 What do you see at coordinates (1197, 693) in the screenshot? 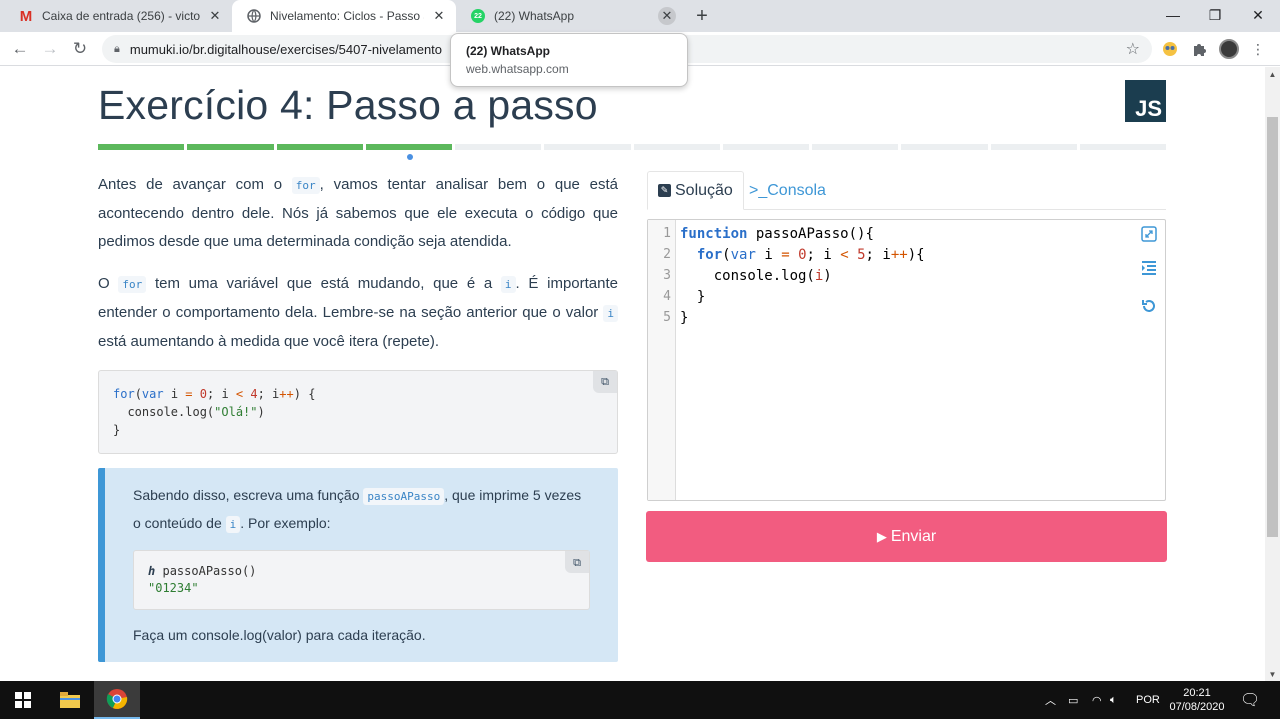
I see `clock-time: 20:21` at bounding box center [1197, 693].